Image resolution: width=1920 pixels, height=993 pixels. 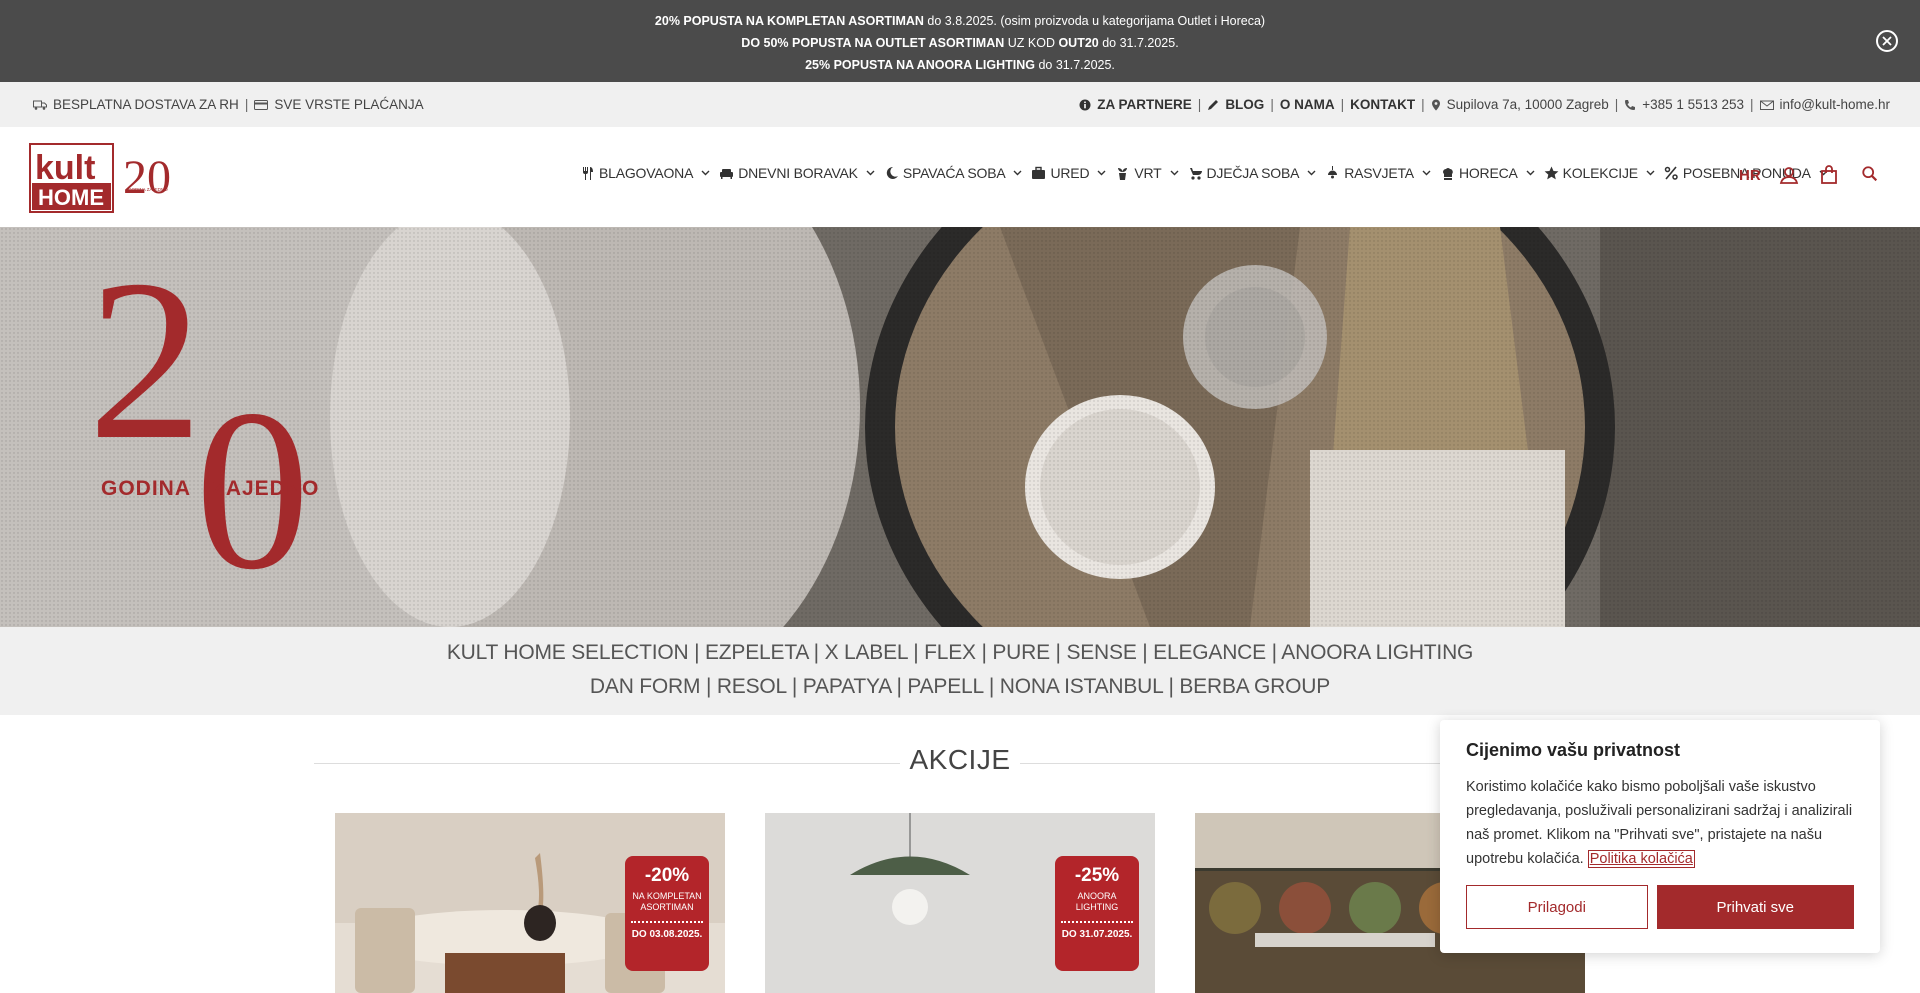 What do you see at coordinates (148, 189) in the screenshot?
I see `logo-anniversary-text: GODINA ZAJEDNO` at bounding box center [148, 189].